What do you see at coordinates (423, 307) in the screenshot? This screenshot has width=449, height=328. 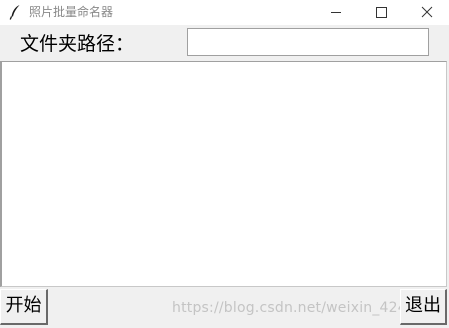 I see `exit-button: 退出` at bounding box center [423, 307].